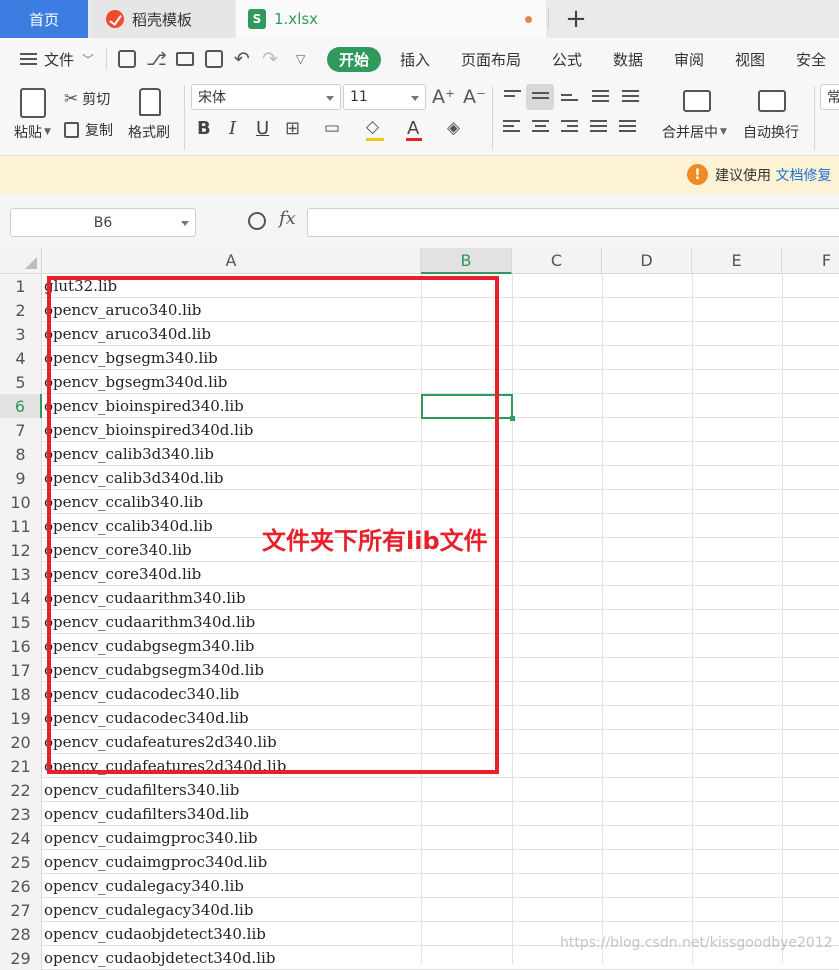 The width and height of the screenshot is (839, 970). Describe the element at coordinates (750, 59) in the screenshot. I see `menu-view: 视图` at that location.